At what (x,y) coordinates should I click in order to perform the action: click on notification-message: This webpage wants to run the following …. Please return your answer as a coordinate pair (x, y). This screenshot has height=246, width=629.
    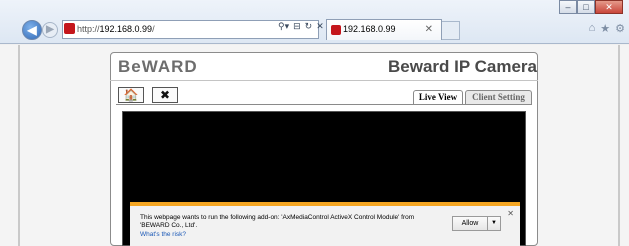
    Looking at the image, I should click on (277, 221).